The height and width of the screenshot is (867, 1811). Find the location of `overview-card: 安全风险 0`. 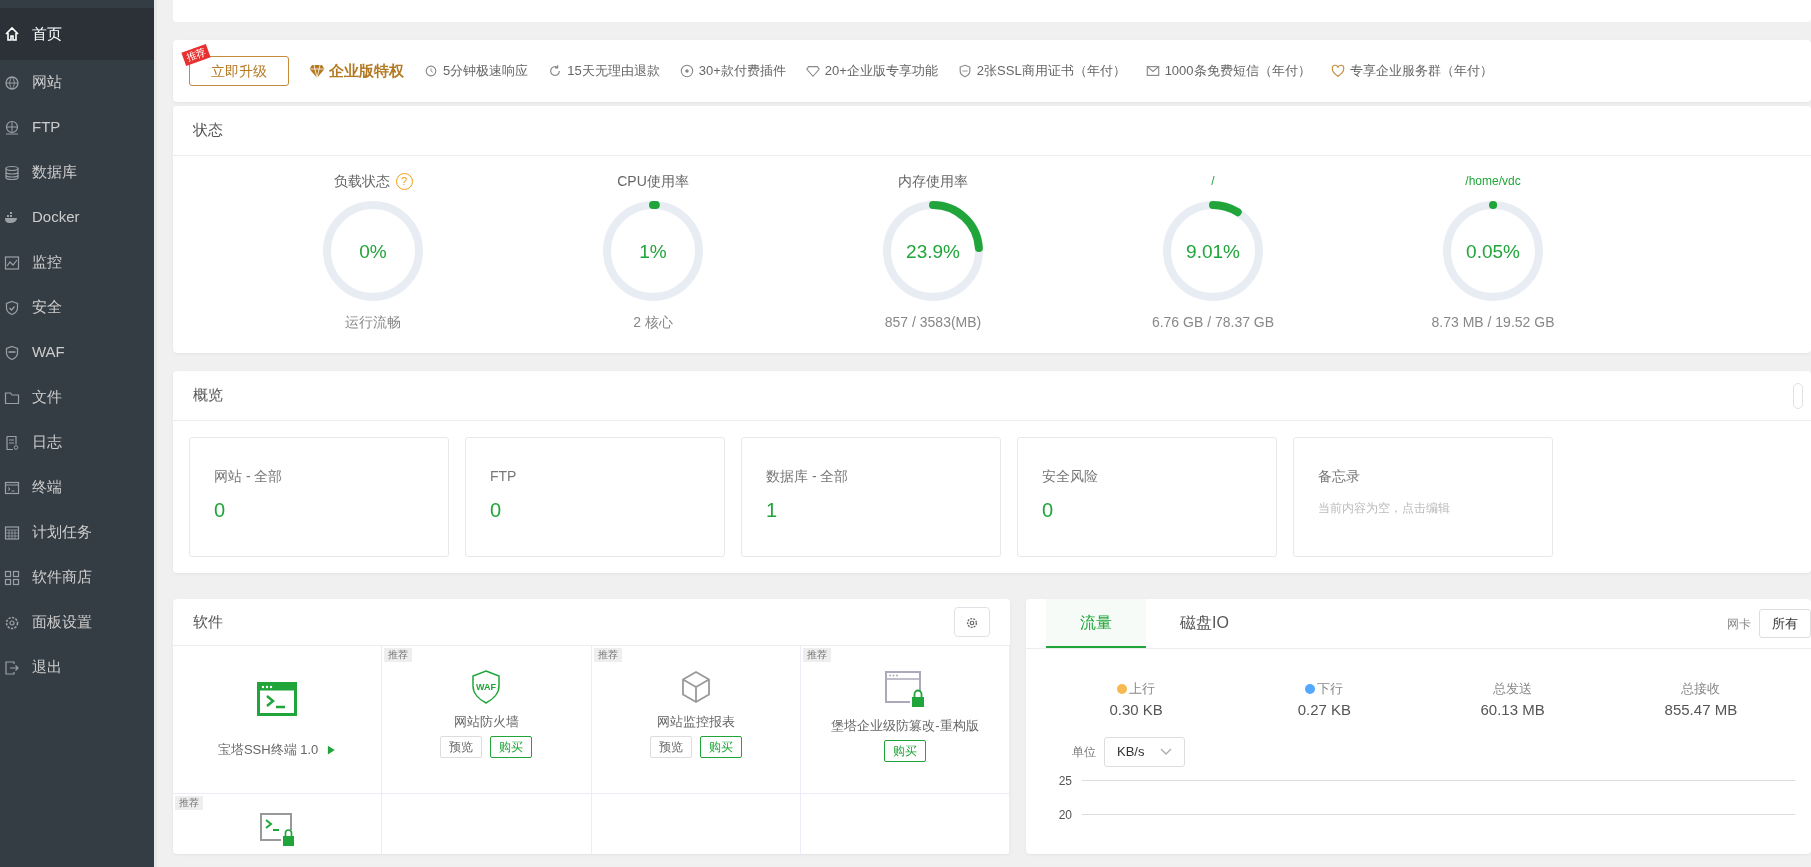

overview-card: 安全风险 0 is located at coordinates (1147, 497).